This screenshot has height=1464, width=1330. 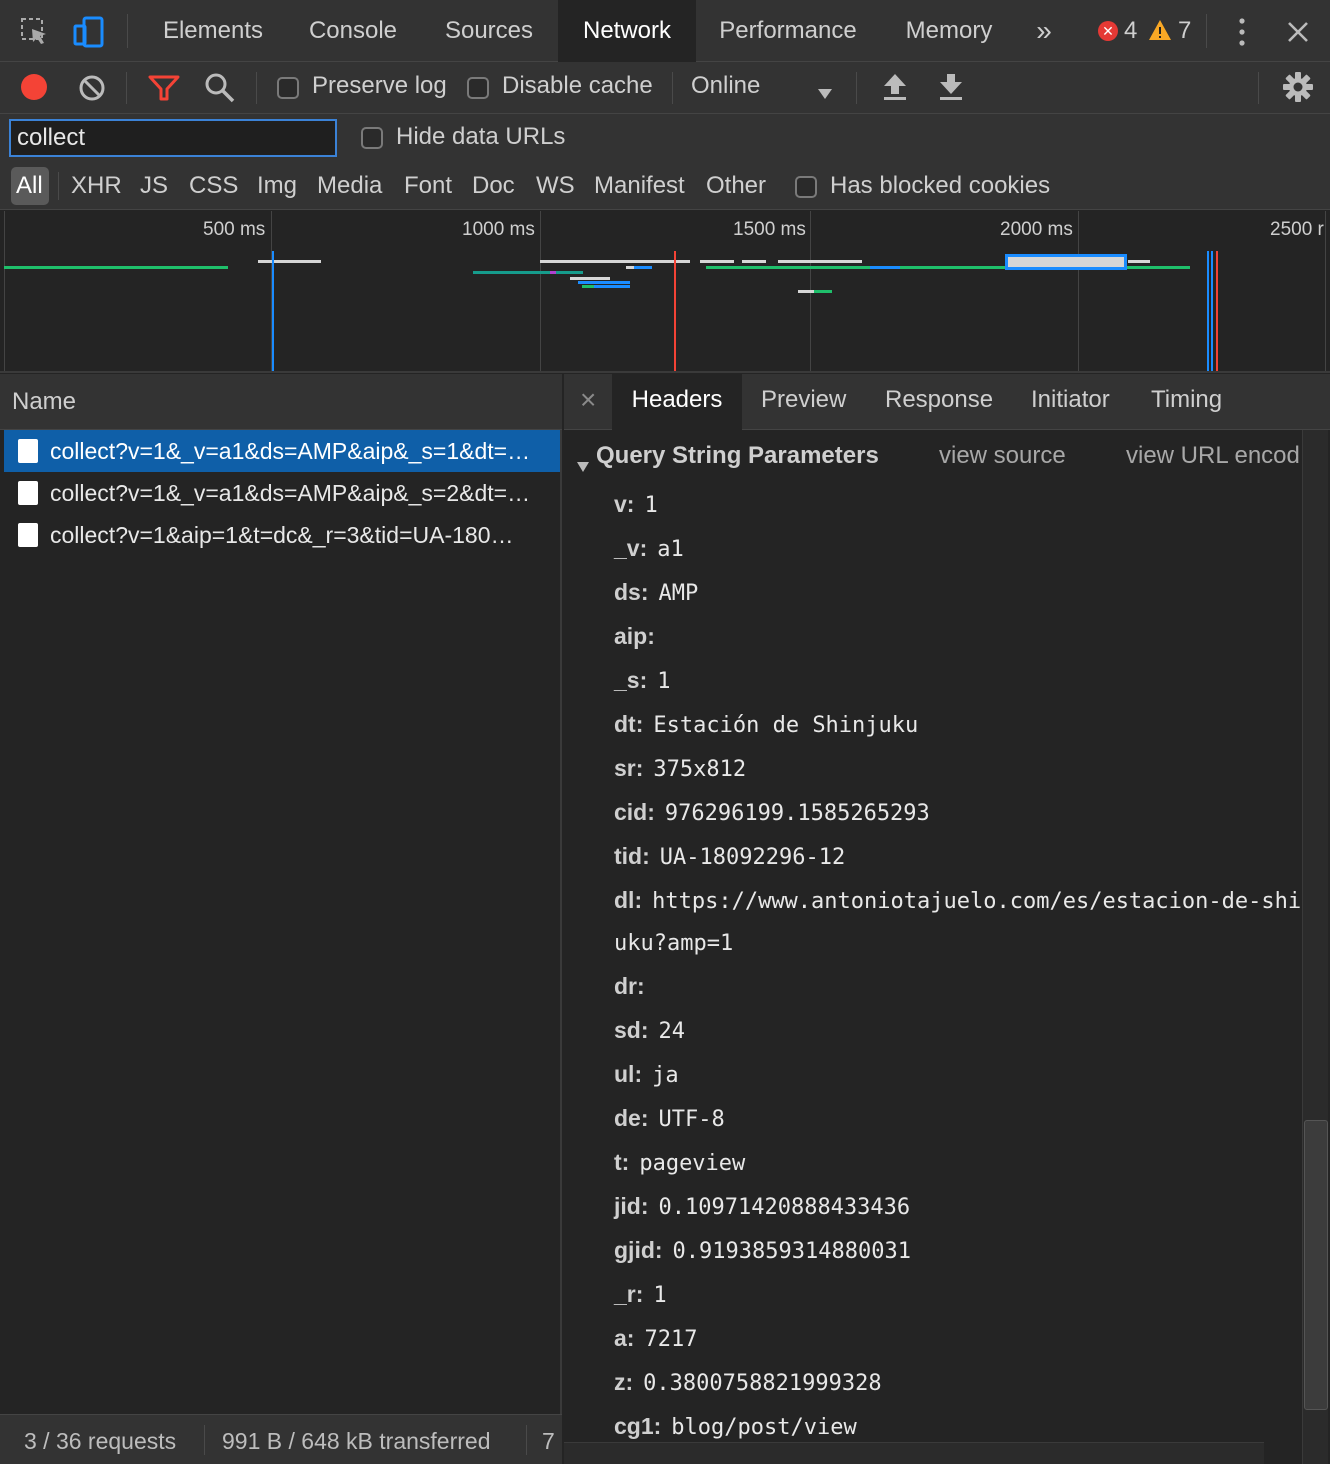 I want to click on query-param-row: ul: ja, so click(x=646, y=1074).